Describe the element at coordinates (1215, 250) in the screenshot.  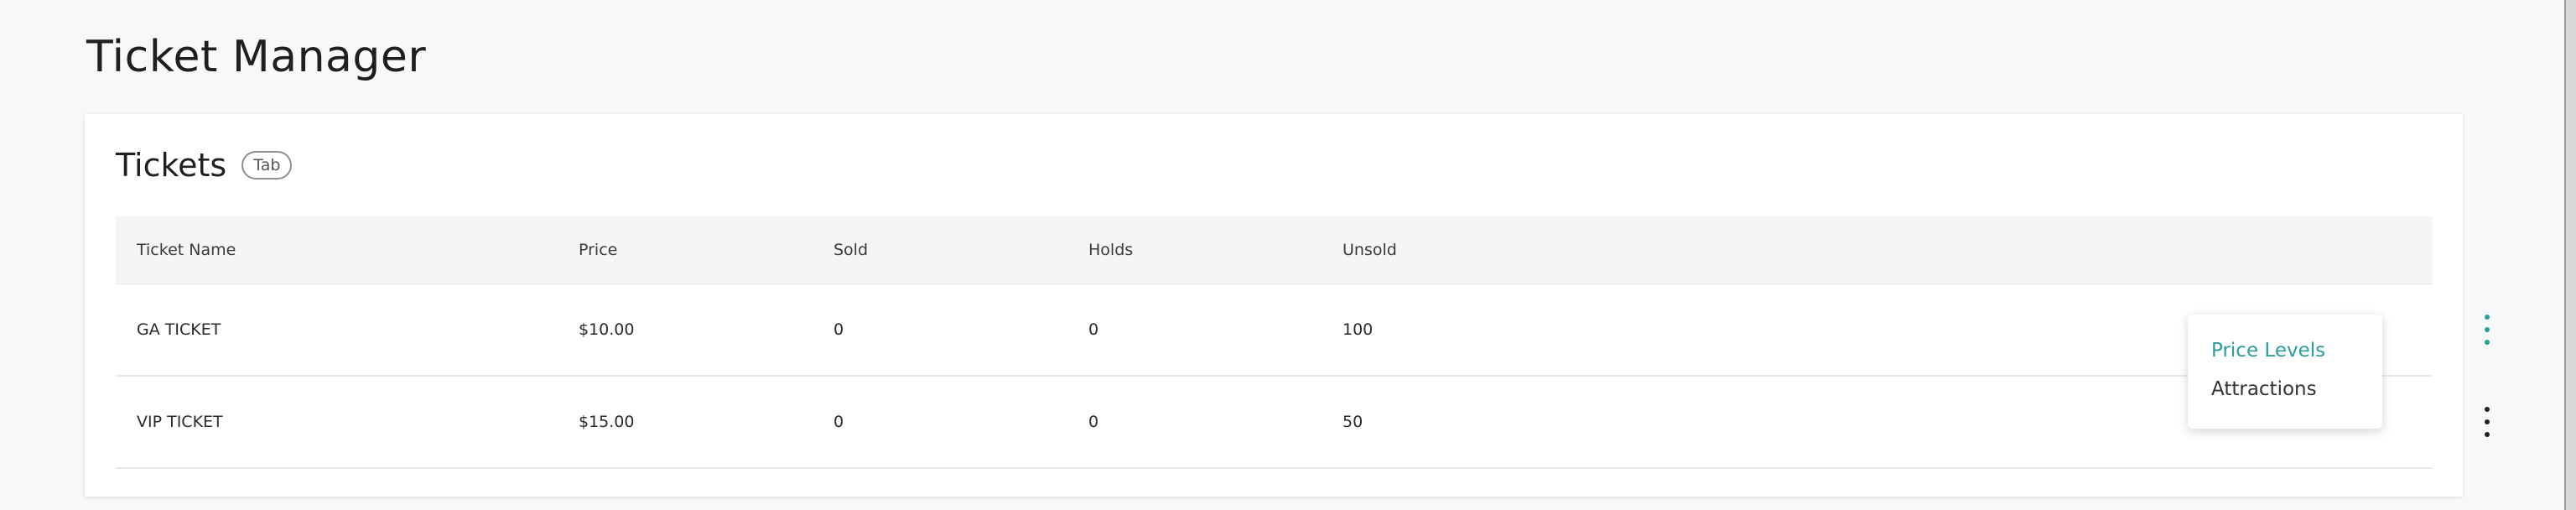
I see `column-header-holds: Holds` at that location.